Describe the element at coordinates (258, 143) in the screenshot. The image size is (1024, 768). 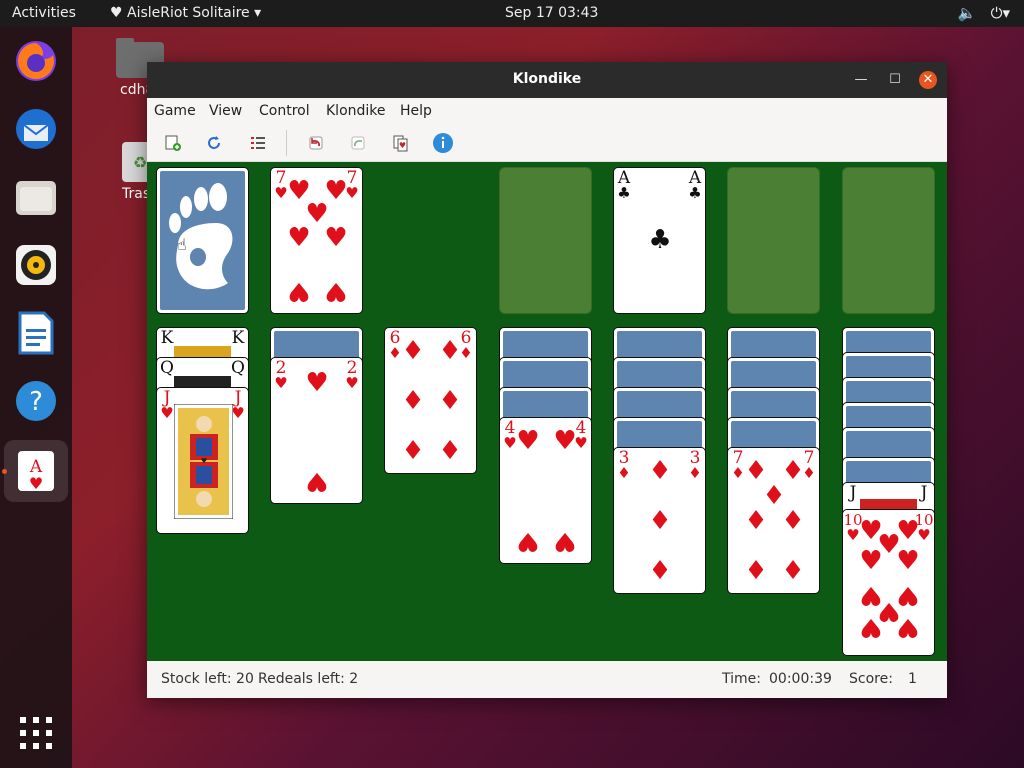
I see `select-game-icon` at that location.